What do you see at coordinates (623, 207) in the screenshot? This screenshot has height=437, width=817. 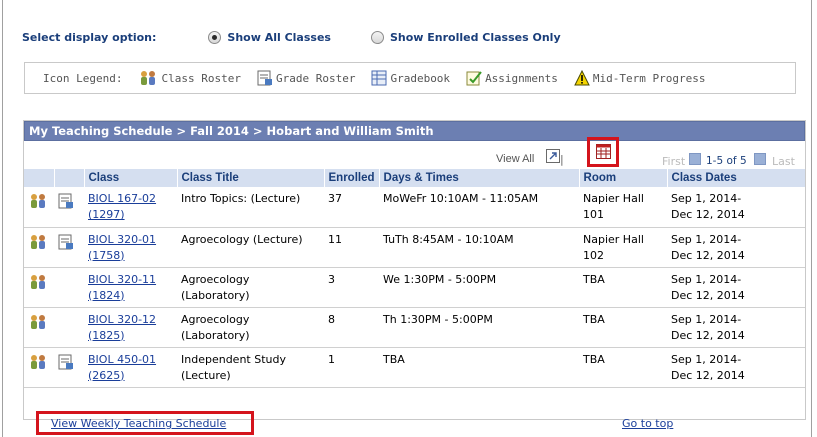 I see `room-cell: Napier Hall 101` at bounding box center [623, 207].